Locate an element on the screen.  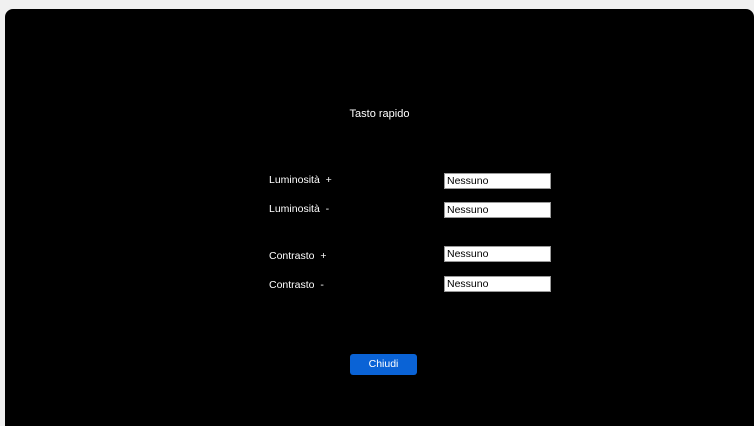
brightness-down-label: Luminosità - is located at coordinates (299, 209).